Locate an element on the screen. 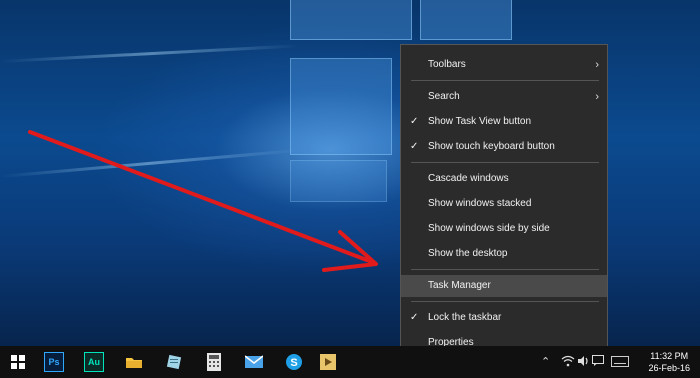  menu-item-task-manager: Task Manager is located at coordinates (504, 286).